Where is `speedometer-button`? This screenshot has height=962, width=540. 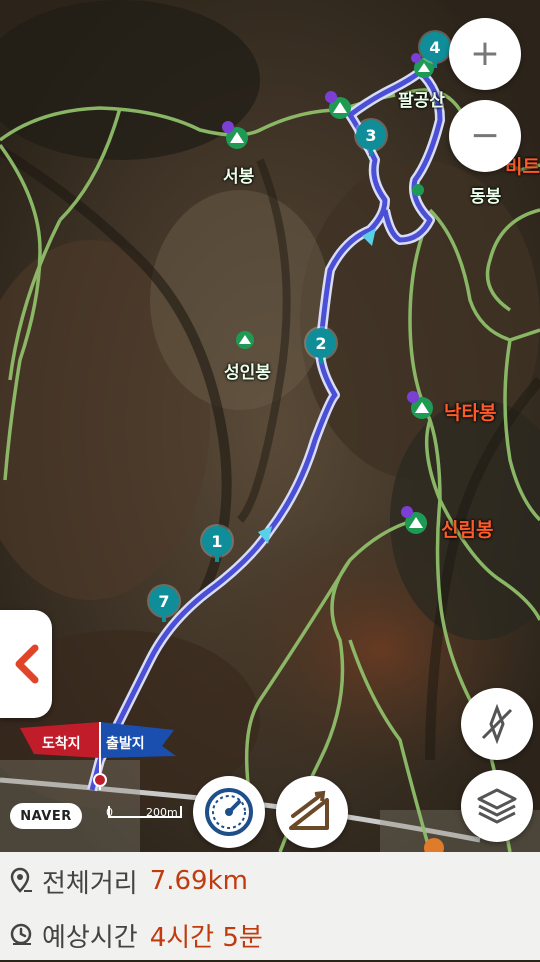 speedometer-button is located at coordinates (229, 812).